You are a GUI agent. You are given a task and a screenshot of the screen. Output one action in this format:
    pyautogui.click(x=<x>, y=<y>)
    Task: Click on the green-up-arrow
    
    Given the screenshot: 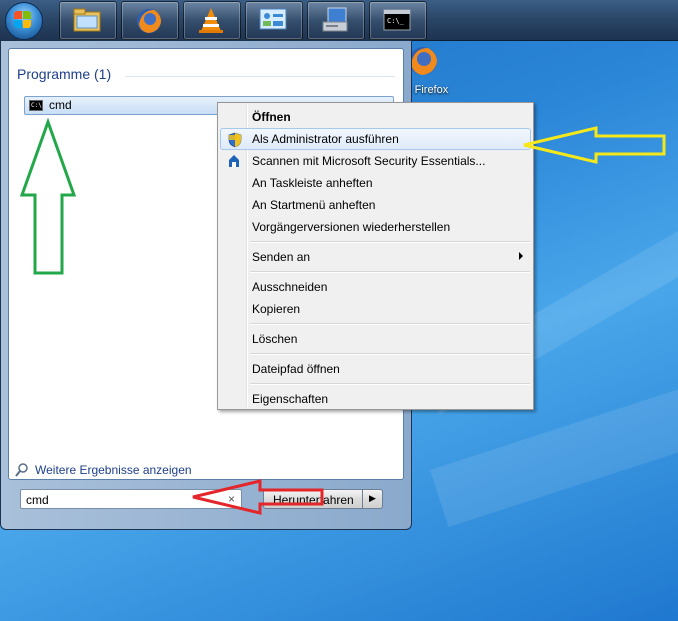 What is the action you would take?
    pyautogui.click(x=48, y=196)
    